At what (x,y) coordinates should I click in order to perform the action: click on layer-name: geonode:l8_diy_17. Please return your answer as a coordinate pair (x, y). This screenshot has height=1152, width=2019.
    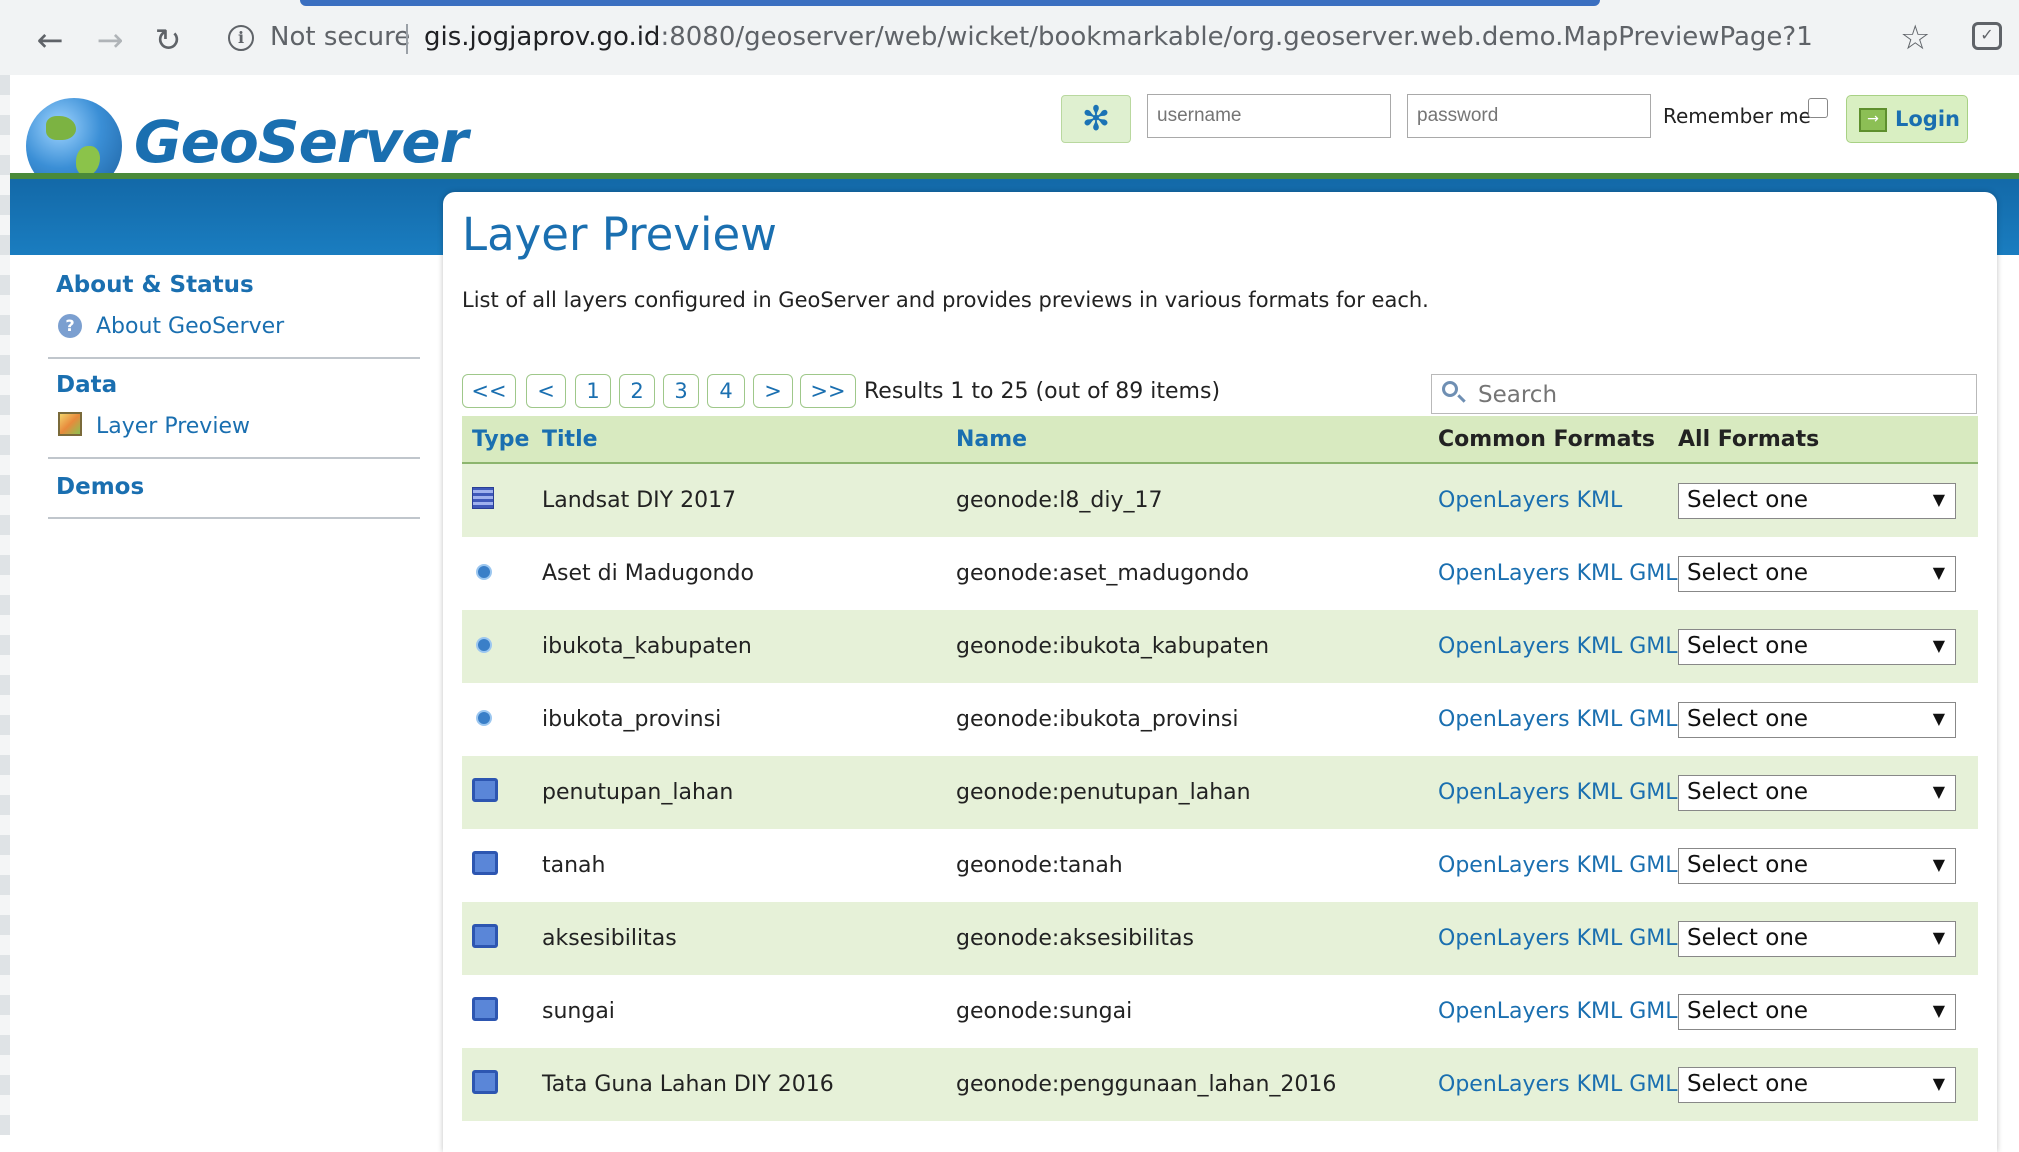
    Looking at the image, I should click on (1197, 500).